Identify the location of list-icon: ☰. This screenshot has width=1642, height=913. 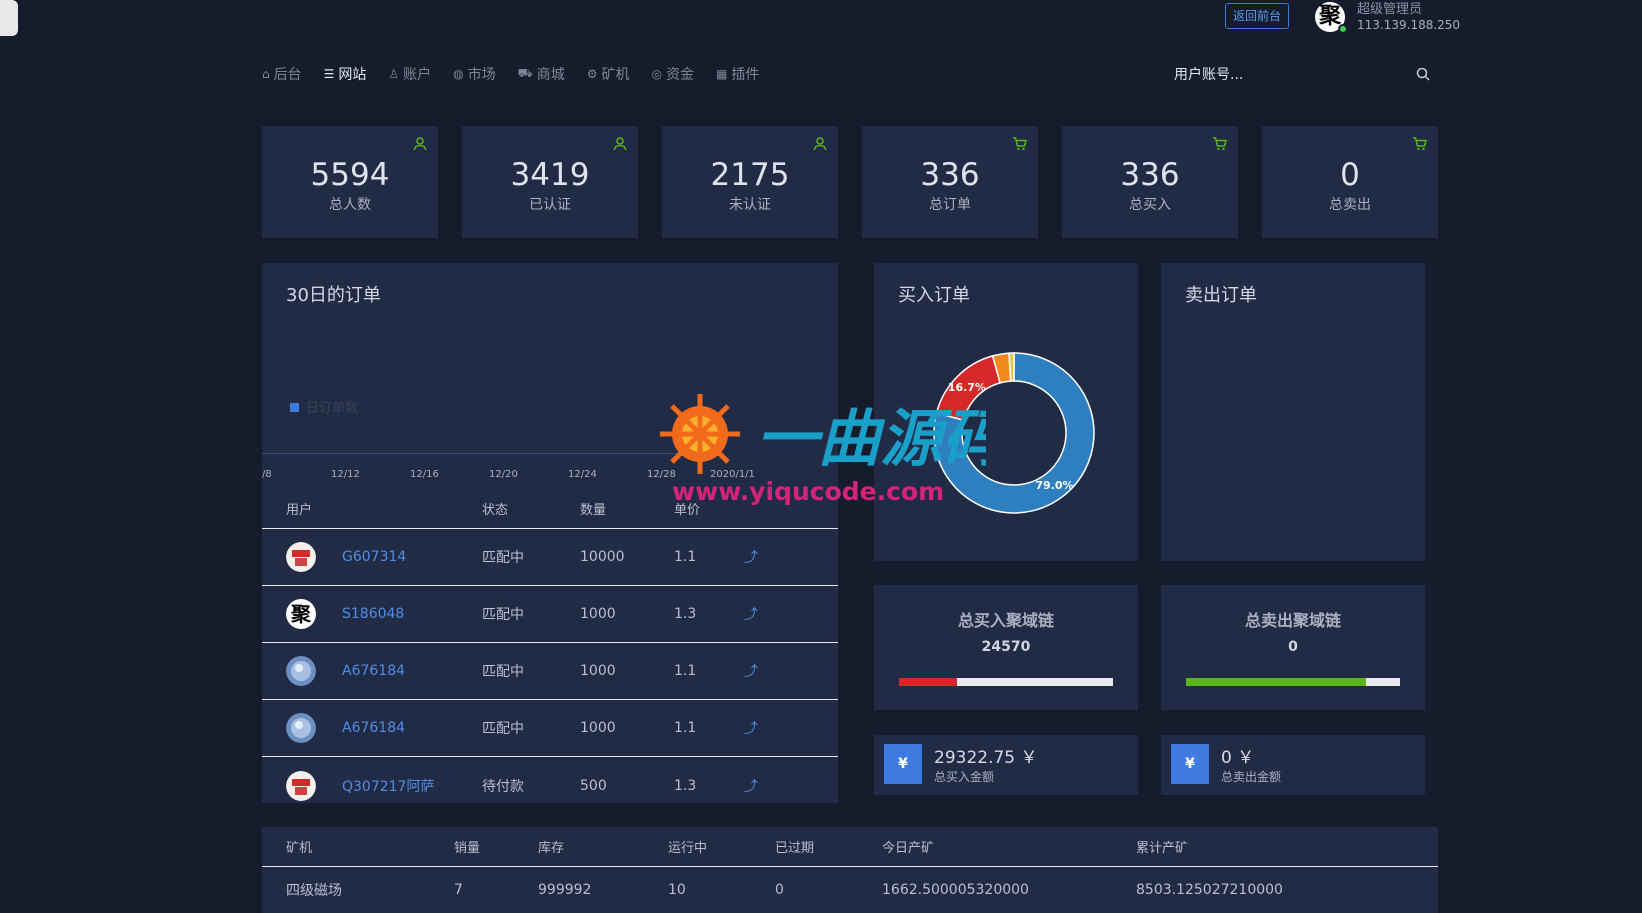
(329, 74).